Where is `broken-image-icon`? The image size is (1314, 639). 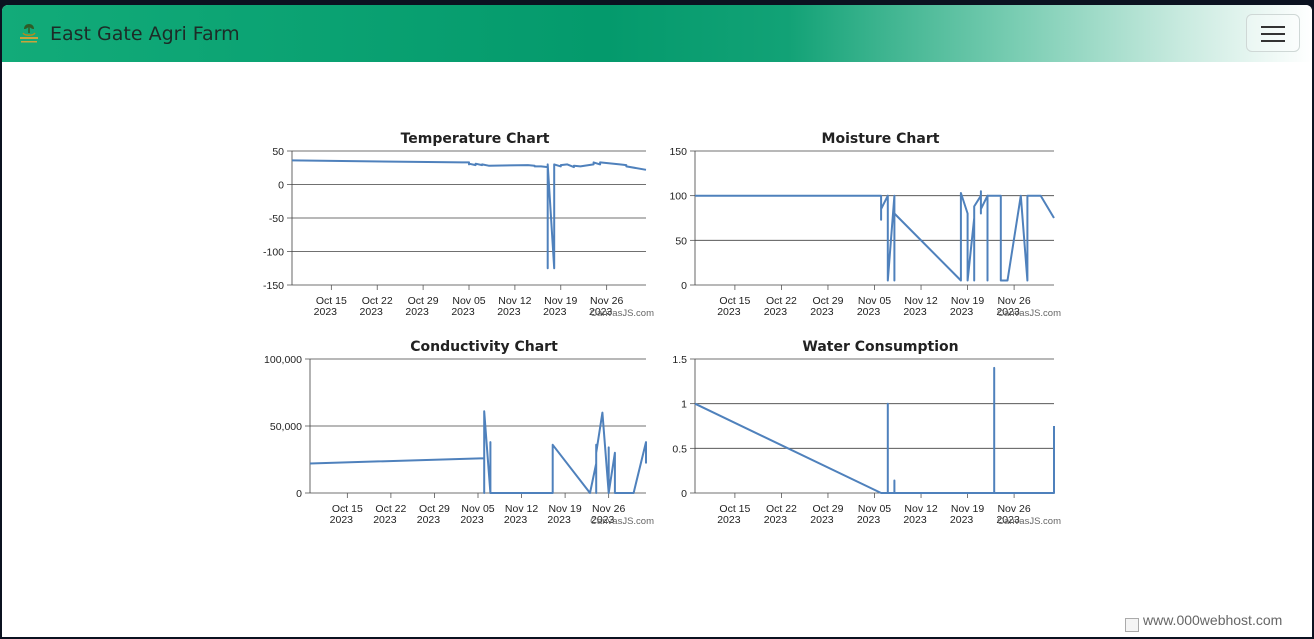
broken-image-icon is located at coordinates (1132, 625).